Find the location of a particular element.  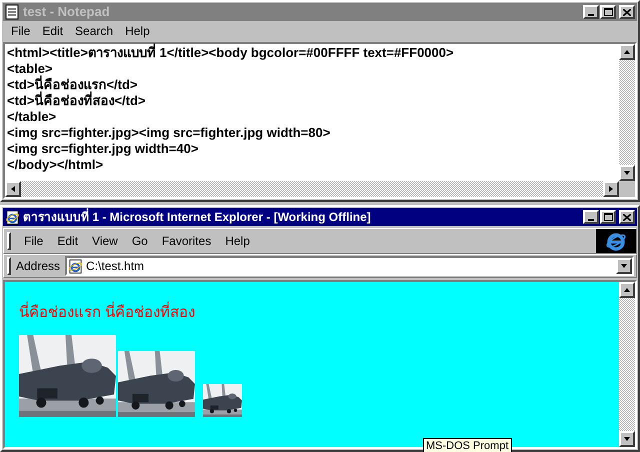

menu-item: Search is located at coordinates (94, 31).